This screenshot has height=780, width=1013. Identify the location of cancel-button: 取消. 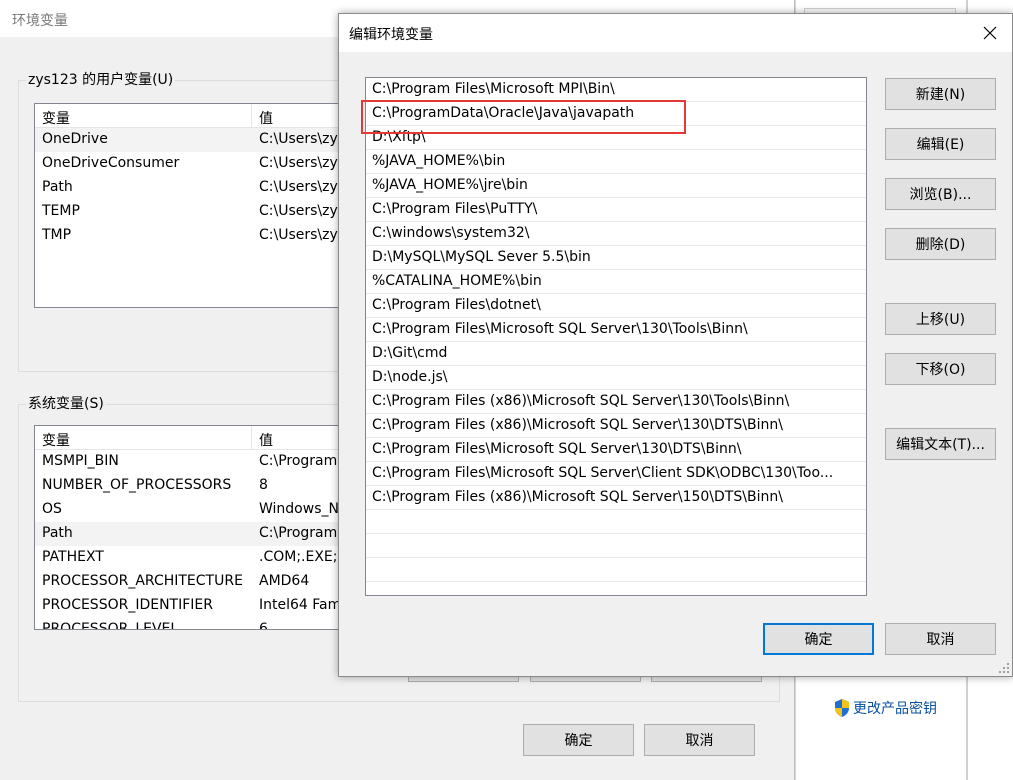
(699, 740).